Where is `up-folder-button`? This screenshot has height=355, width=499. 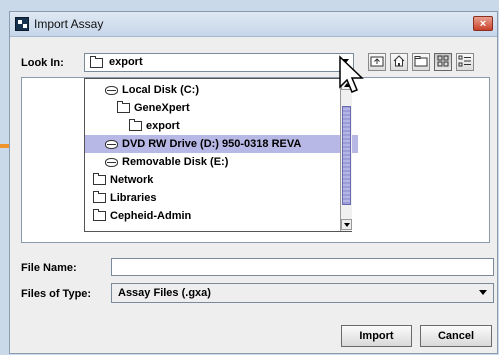 up-folder-button is located at coordinates (377, 62).